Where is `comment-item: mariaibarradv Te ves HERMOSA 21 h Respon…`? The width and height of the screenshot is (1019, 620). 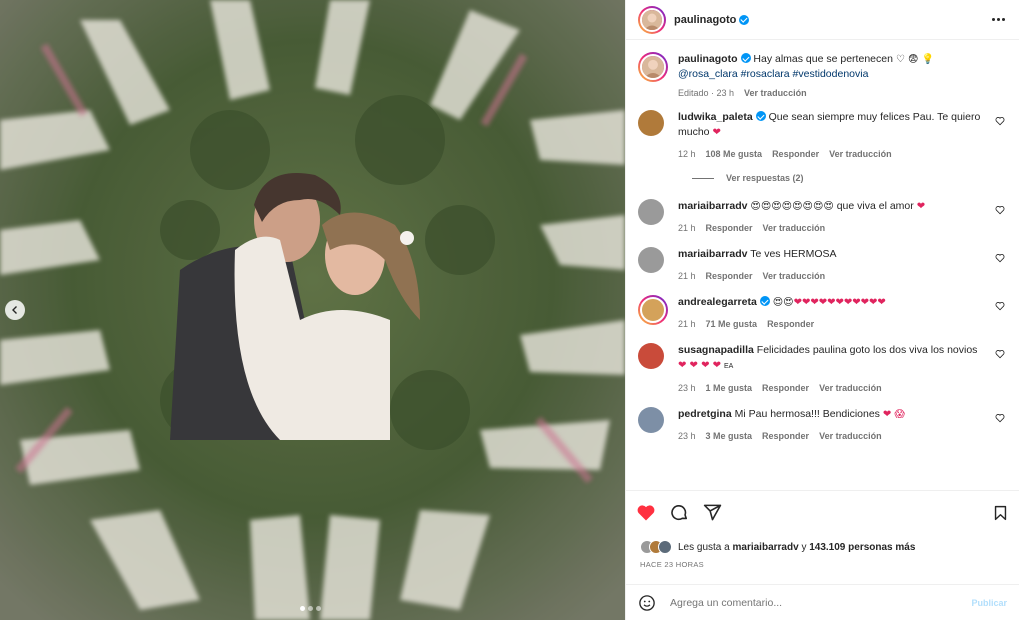
comment-item: mariaibarradv Te ves HERMOSA 21 h Respon… is located at coordinates (821, 264).